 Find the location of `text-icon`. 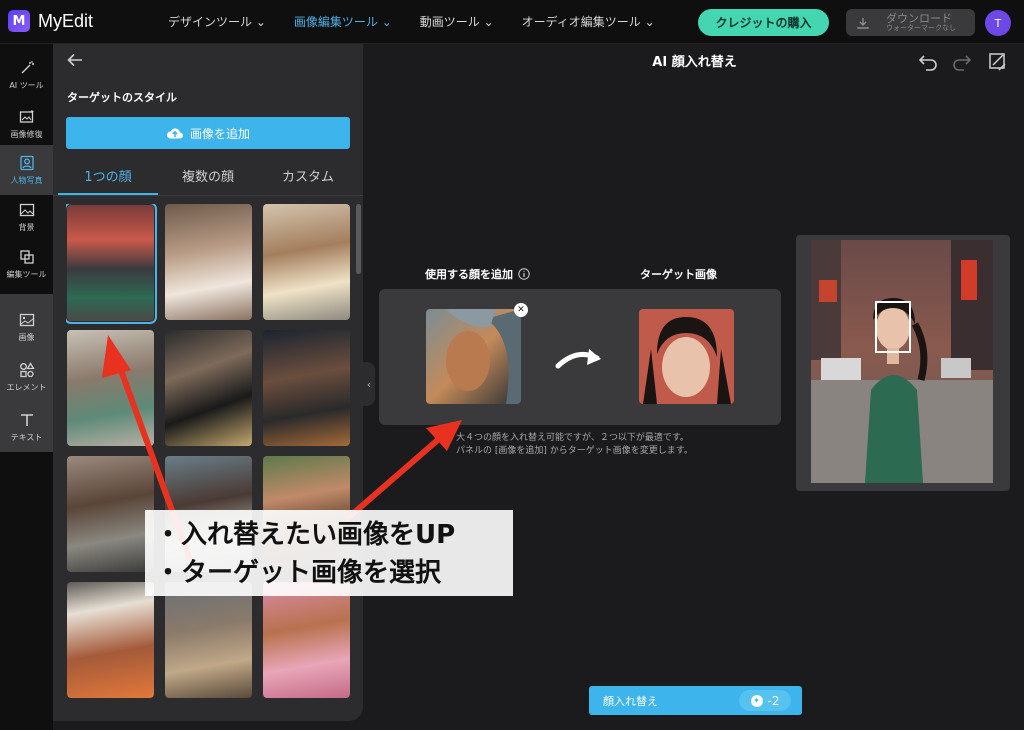

text-icon is located at coordinates (26, 419).